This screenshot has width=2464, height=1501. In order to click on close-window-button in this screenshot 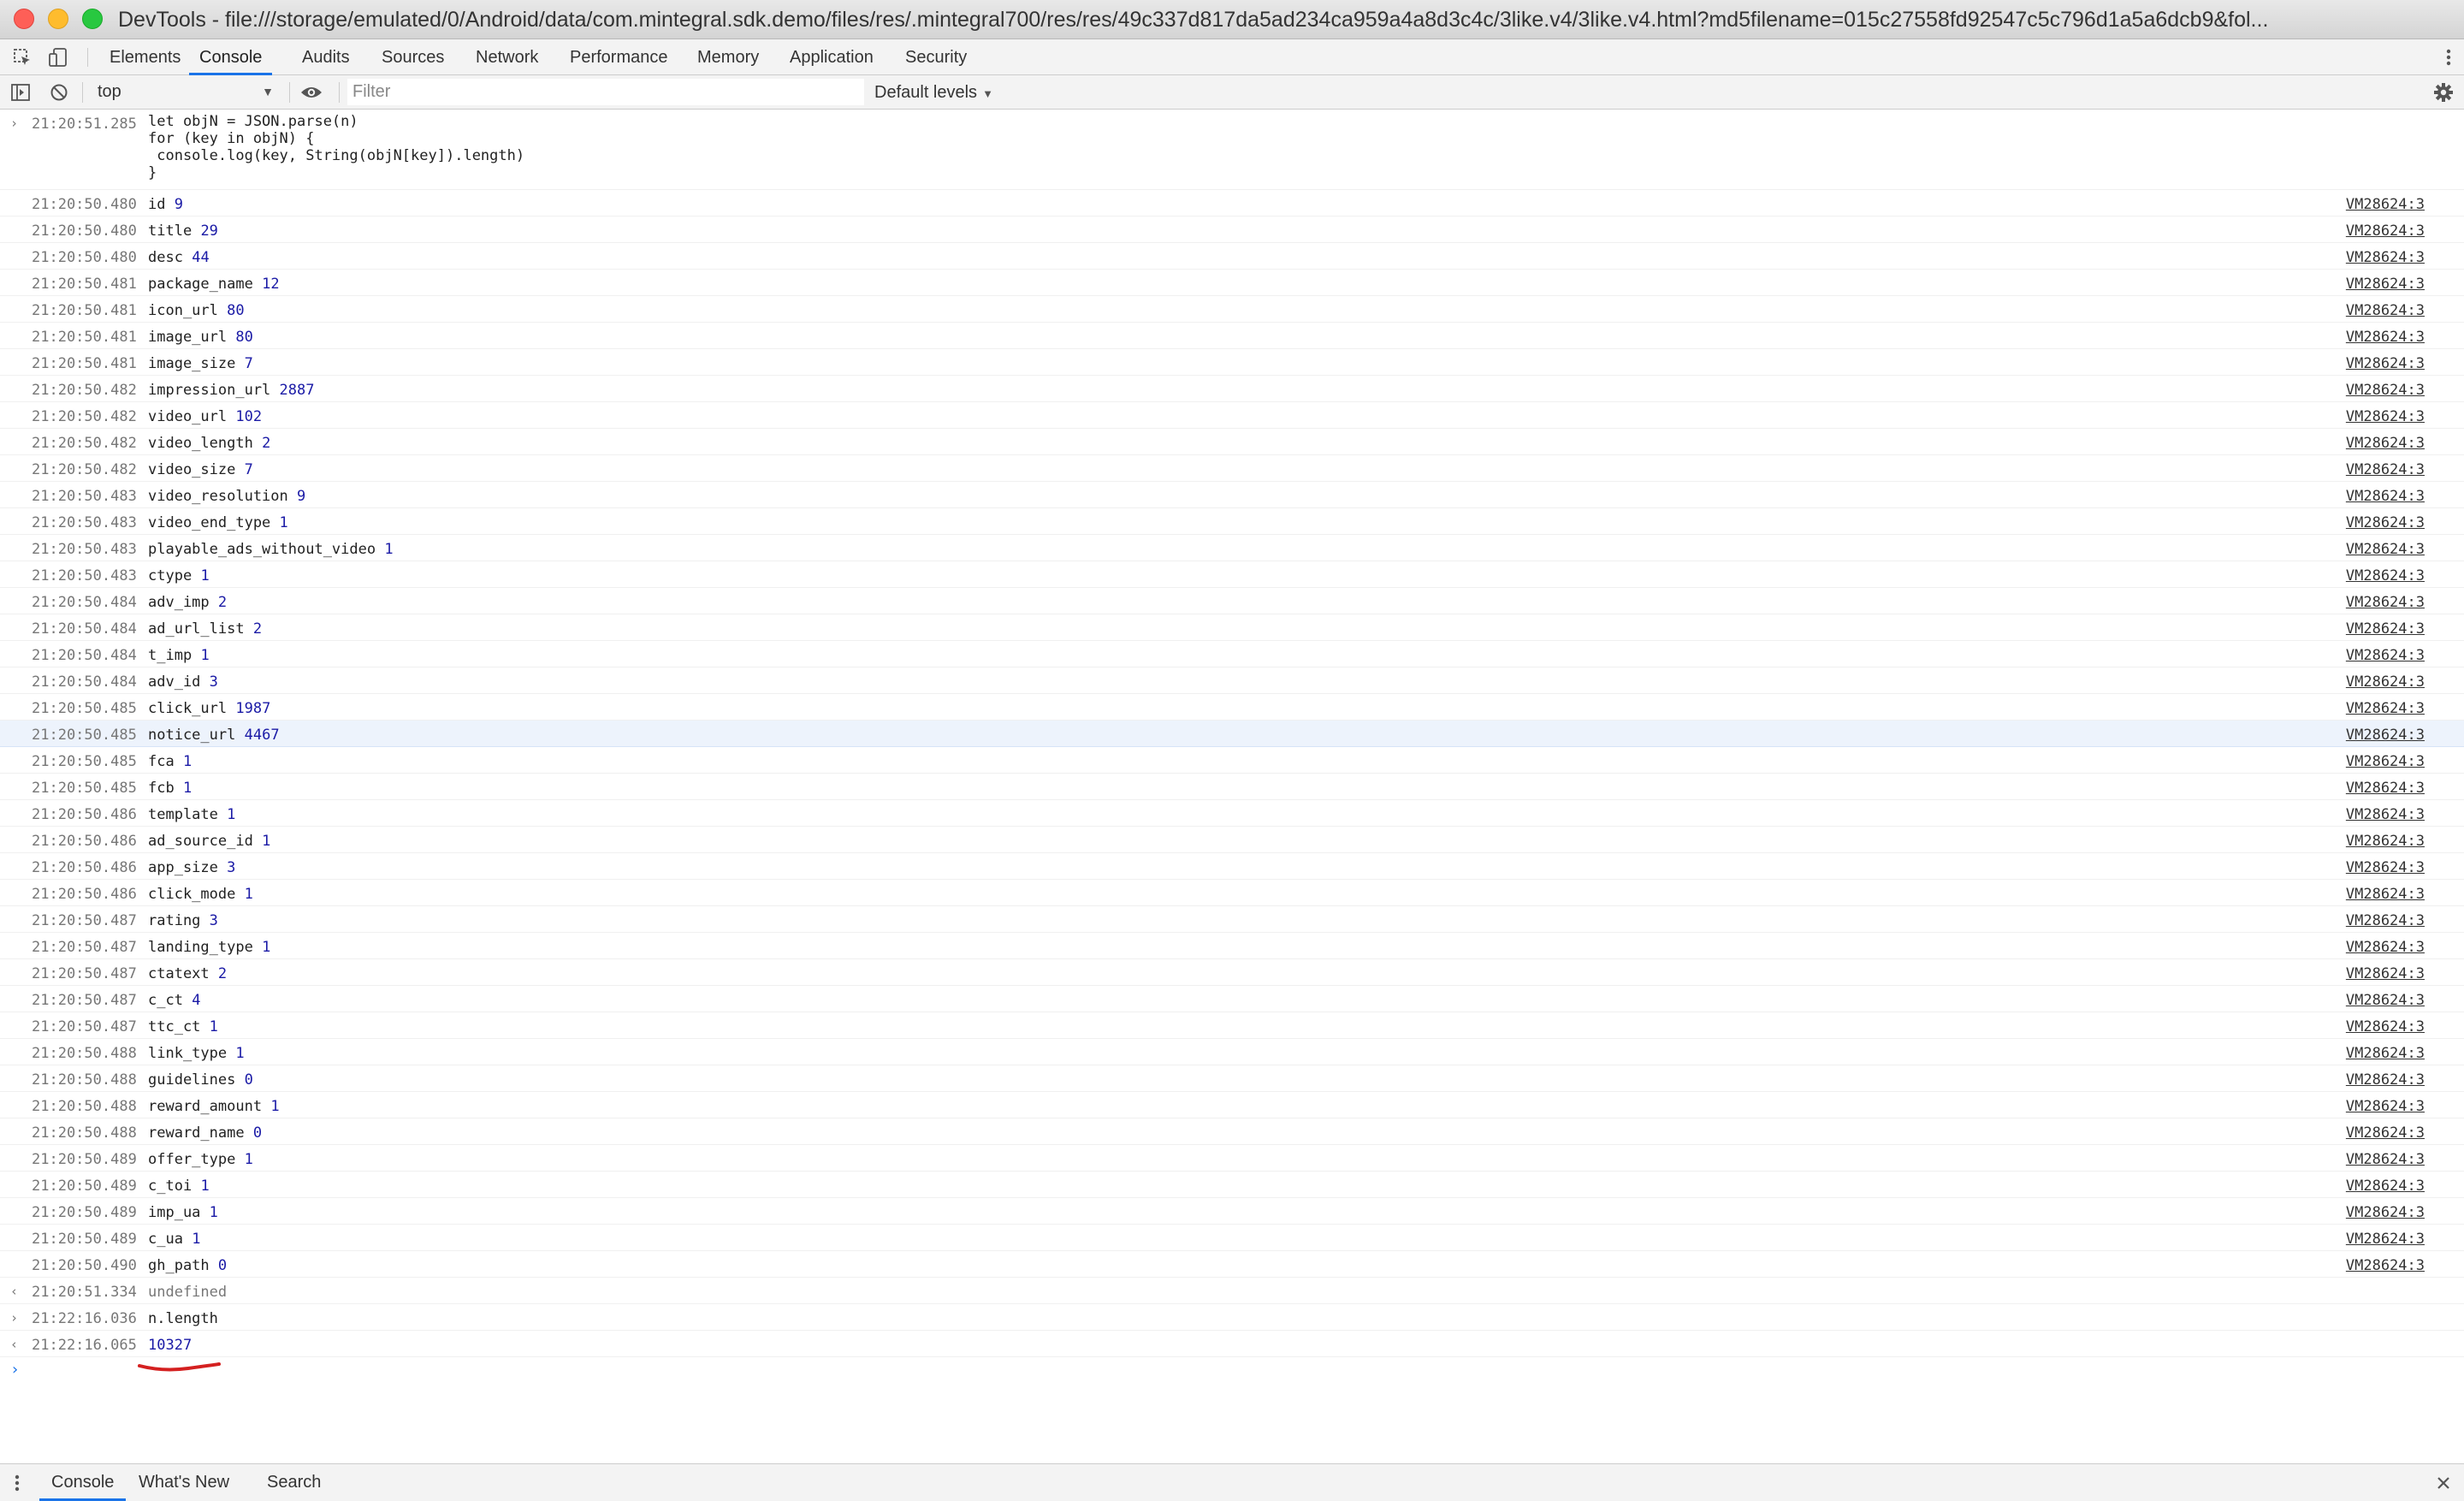, I will do `click(24, 19)`.